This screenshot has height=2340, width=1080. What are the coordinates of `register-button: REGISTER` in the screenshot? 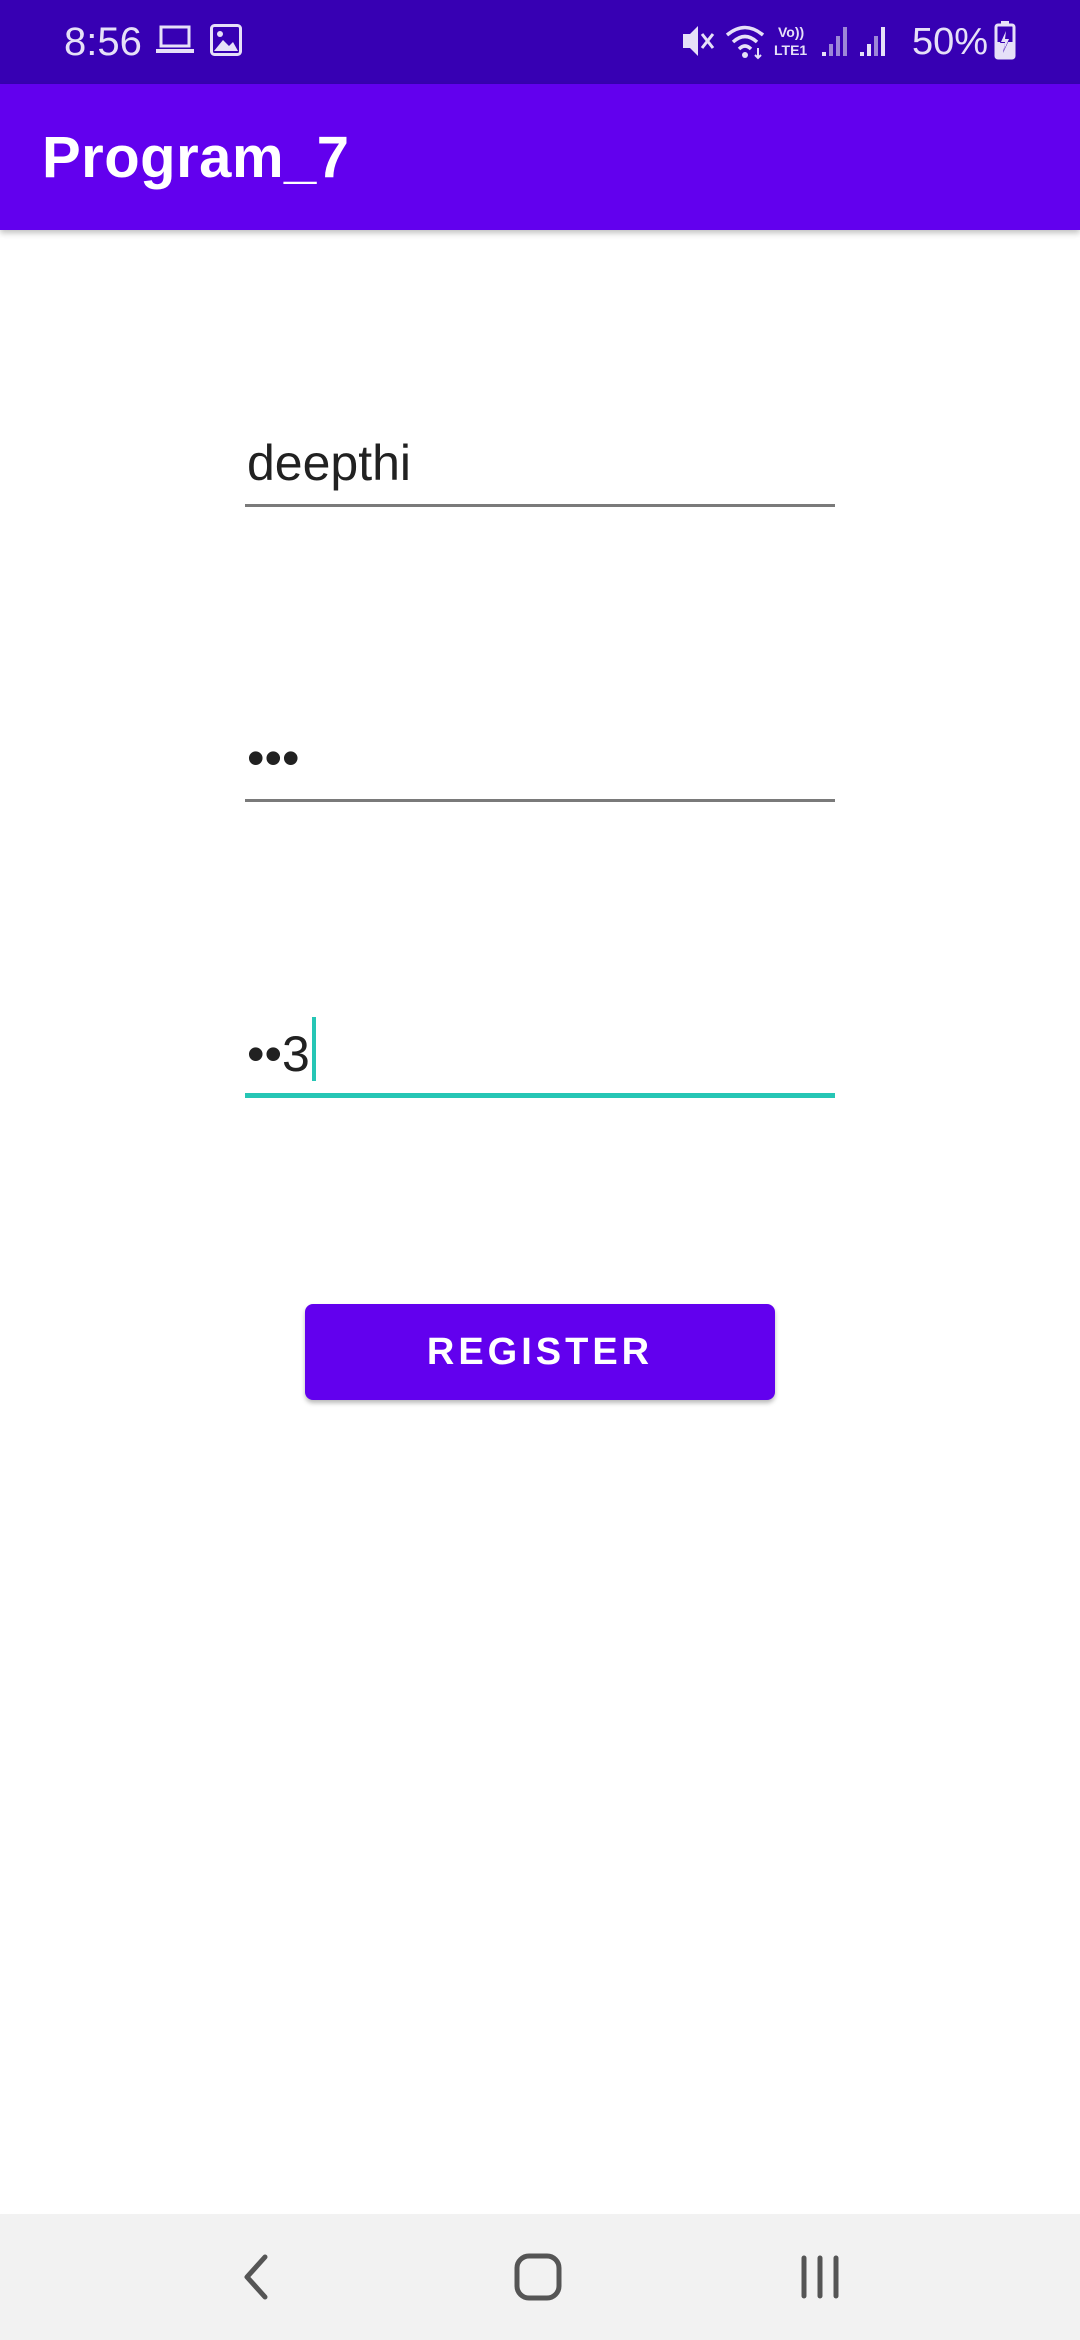 It's located at (540, 1352).